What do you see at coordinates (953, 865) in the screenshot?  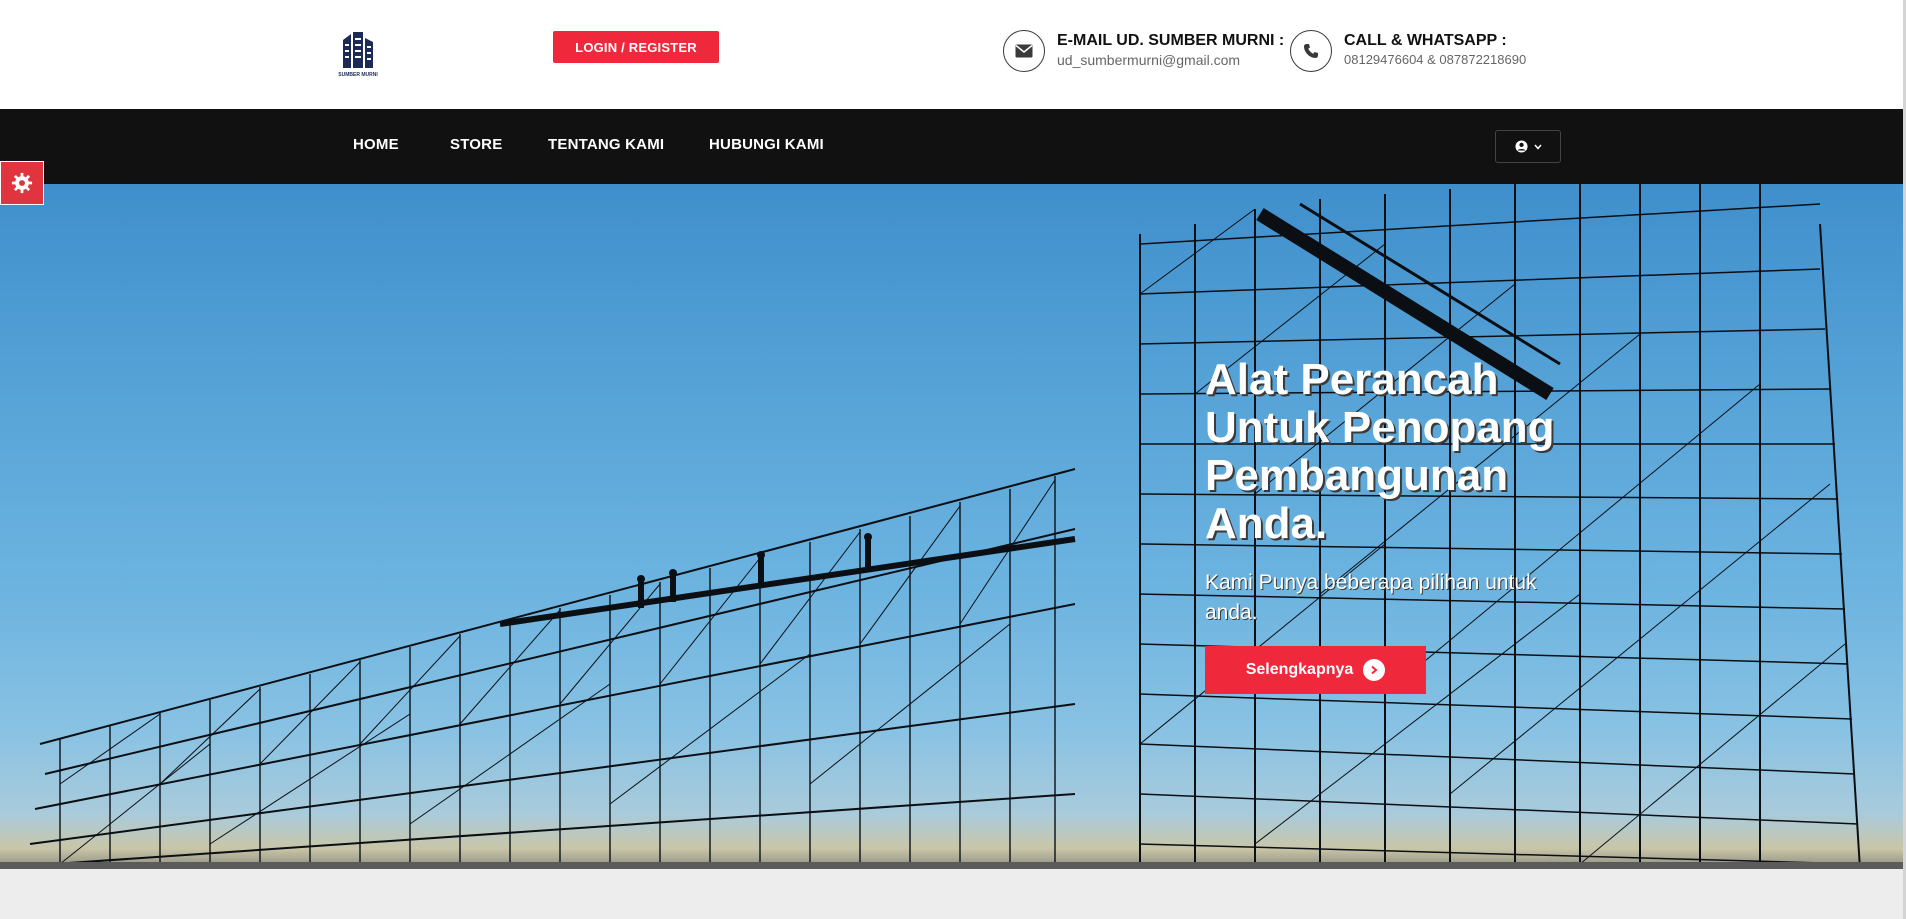 I see `hero-bottom-strip` at bounding box center [953, 865].